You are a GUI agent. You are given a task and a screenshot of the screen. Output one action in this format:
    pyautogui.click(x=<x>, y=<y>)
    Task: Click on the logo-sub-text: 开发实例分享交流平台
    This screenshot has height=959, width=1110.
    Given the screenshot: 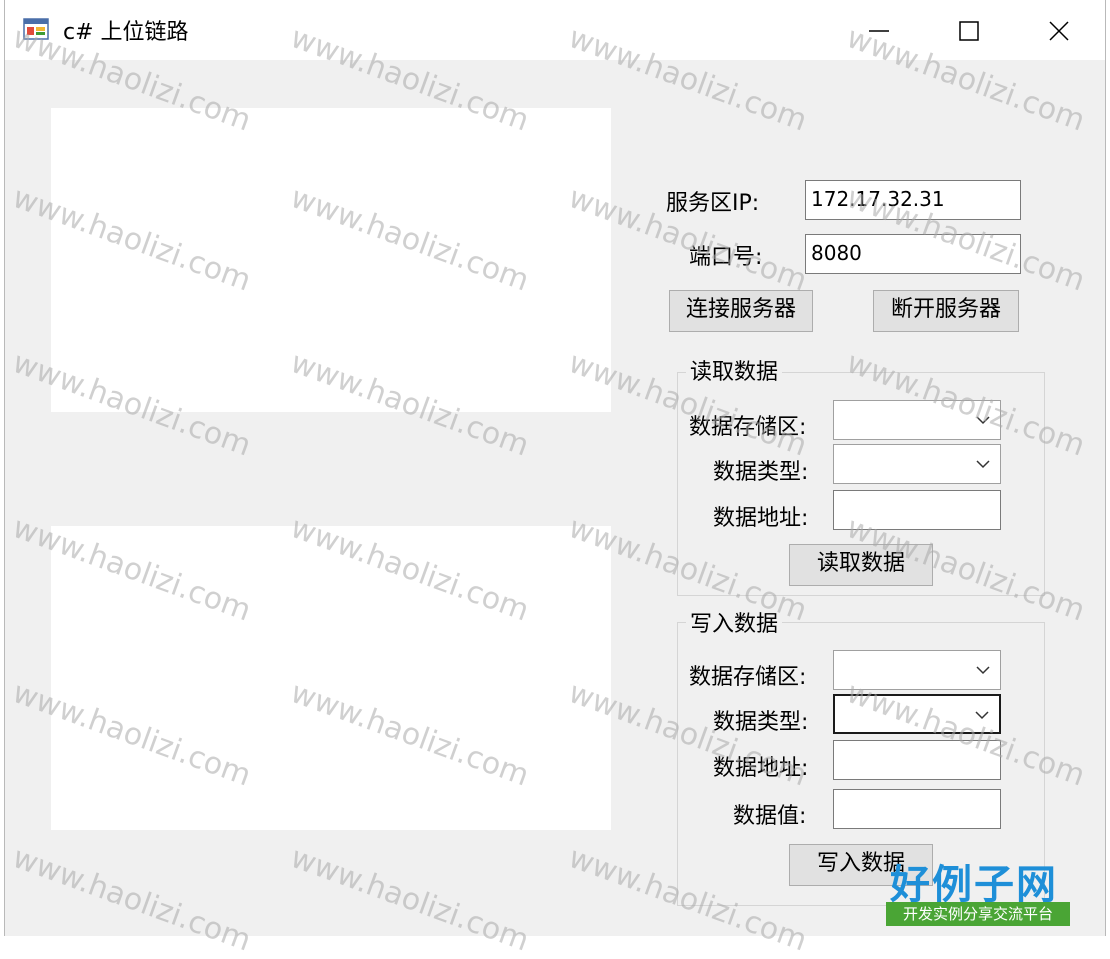 What is the action you would take?
    pyautogui.click(x=978, y=914)
    